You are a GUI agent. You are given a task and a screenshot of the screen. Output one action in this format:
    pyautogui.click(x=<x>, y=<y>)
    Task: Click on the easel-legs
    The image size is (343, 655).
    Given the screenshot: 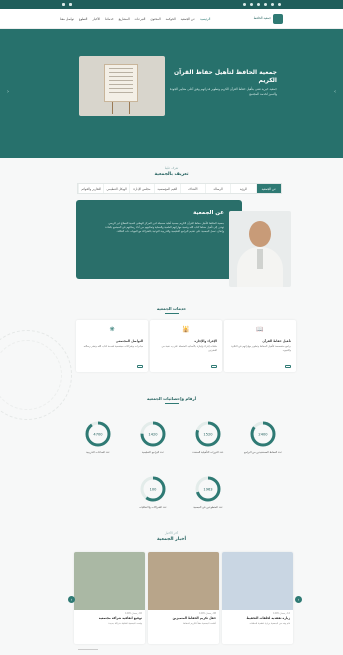 What is the action you would take?
    pyautogui.click(x=121, y=108)
    